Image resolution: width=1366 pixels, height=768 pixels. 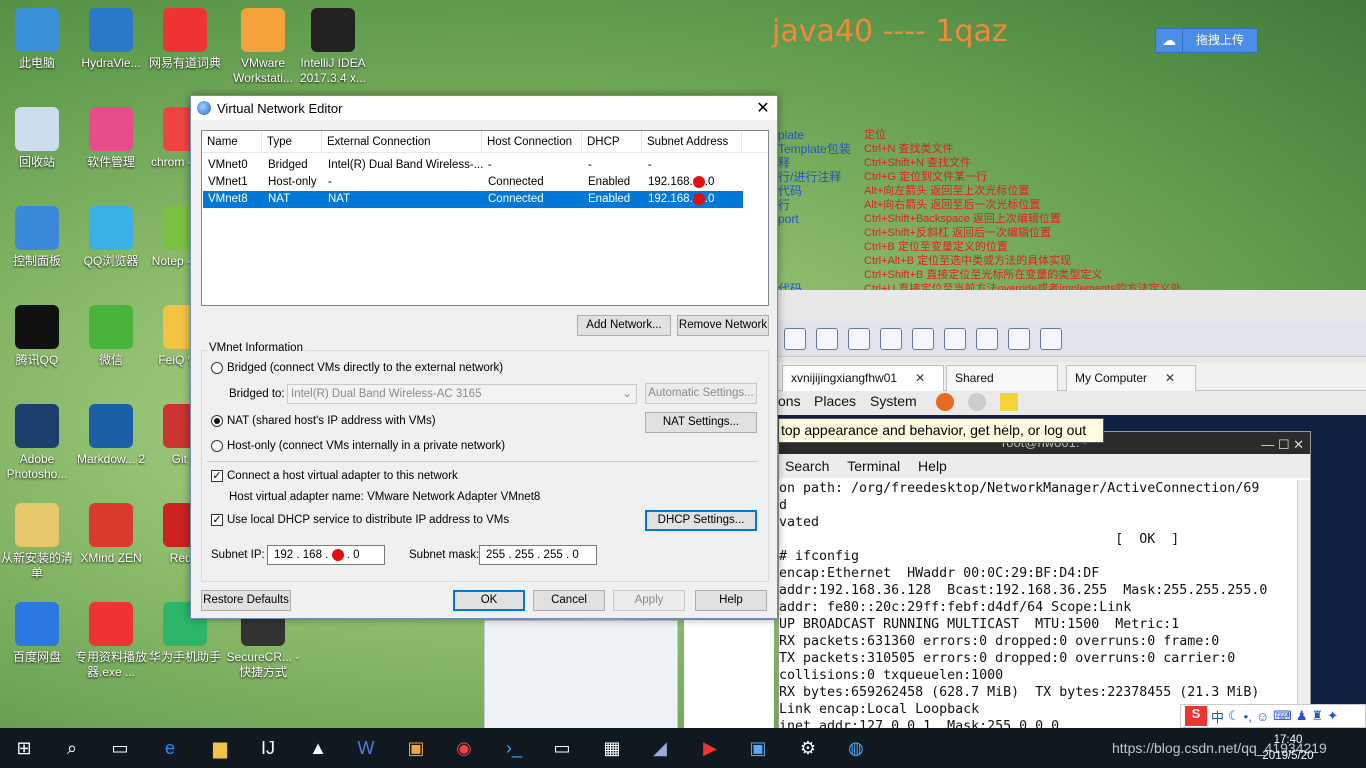 What do you see at coordinates (416, 748) in the screenshot?
I see `vmware-icon: ▣` at bounding box center [416, 748].